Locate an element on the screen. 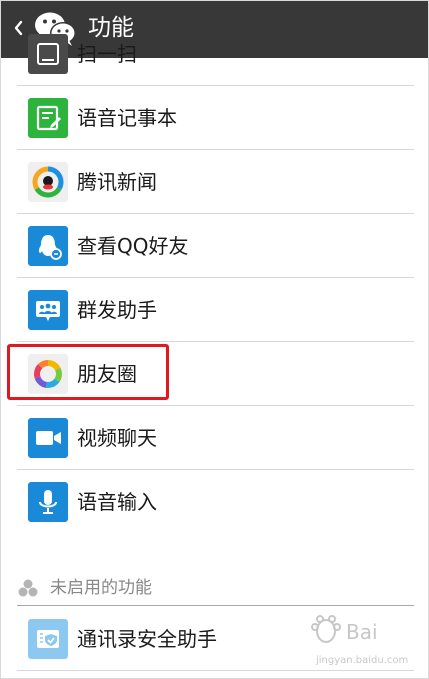 Image resolution: width=429 pixels, height=679 pixels. list-item-video-chat: 视频聊天 is located at coordinates (214, 438).